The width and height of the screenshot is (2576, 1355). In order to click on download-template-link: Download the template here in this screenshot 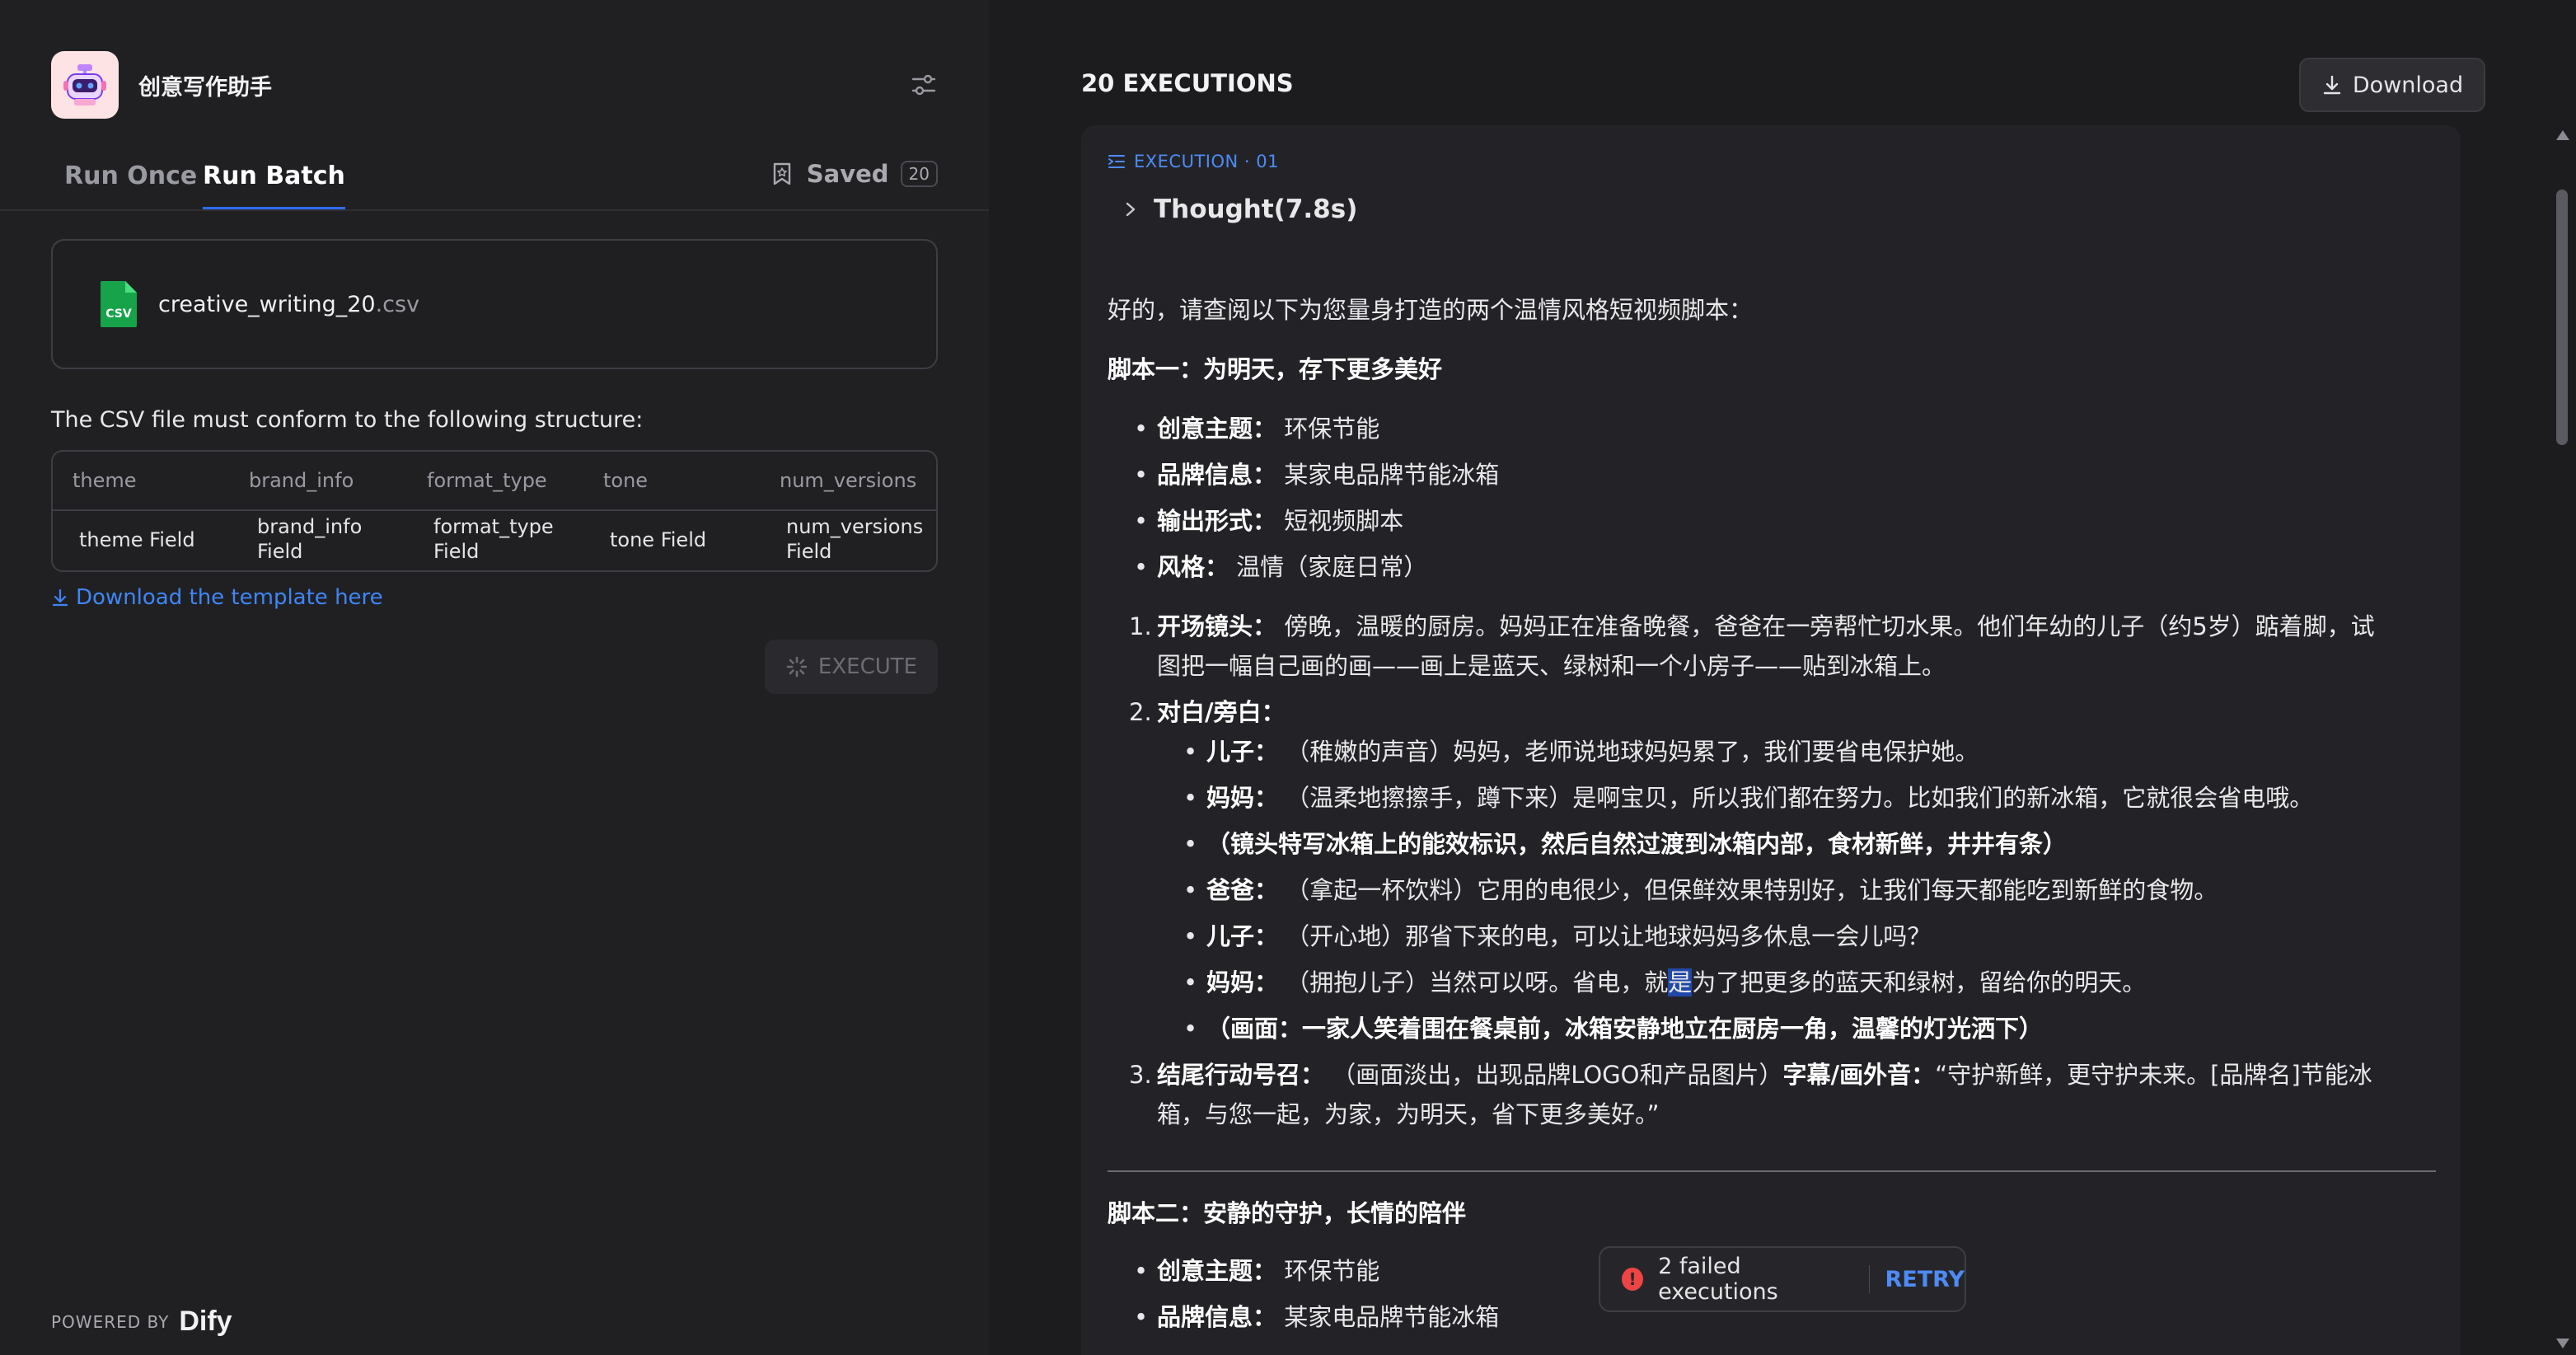, I will do `click(217, 597)`.